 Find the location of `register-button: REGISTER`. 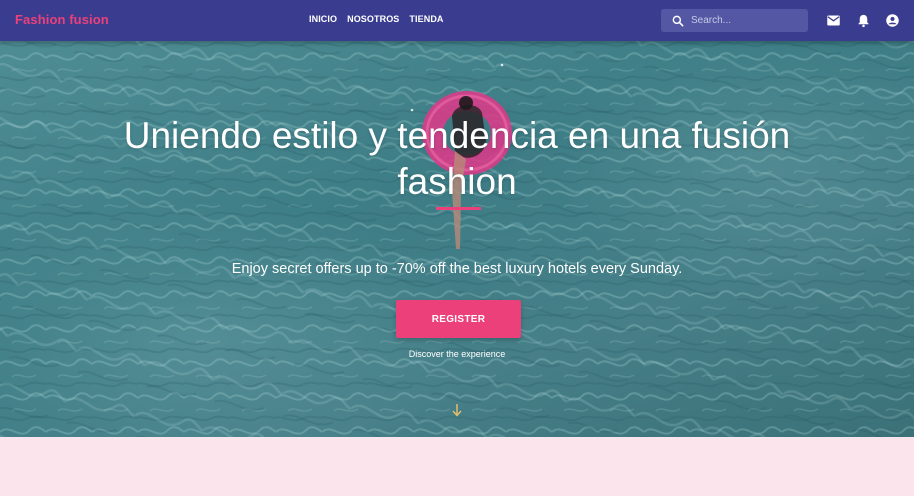

register-button: REGISTER is located at coordinates (458, 319).